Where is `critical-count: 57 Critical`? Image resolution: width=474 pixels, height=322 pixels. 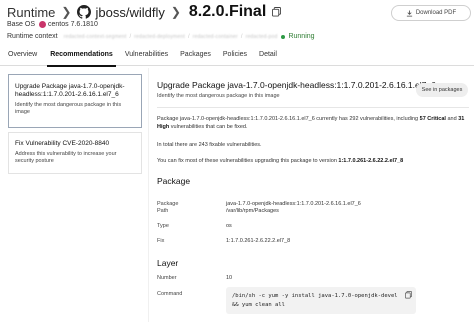 critical-count: 57 Critical is located at coordinates (432, 119).